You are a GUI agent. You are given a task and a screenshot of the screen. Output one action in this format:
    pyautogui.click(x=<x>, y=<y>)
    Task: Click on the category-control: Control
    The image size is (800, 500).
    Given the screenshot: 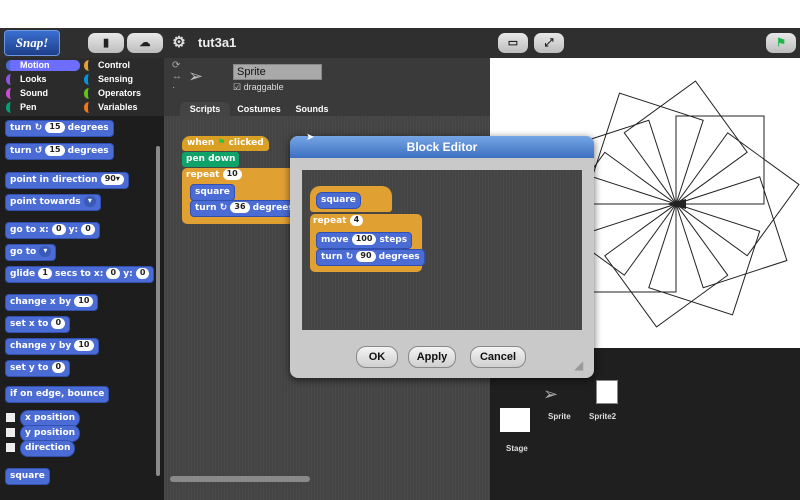 What is the action you would take?
    pyautogui.click(x=121, y=65)
    